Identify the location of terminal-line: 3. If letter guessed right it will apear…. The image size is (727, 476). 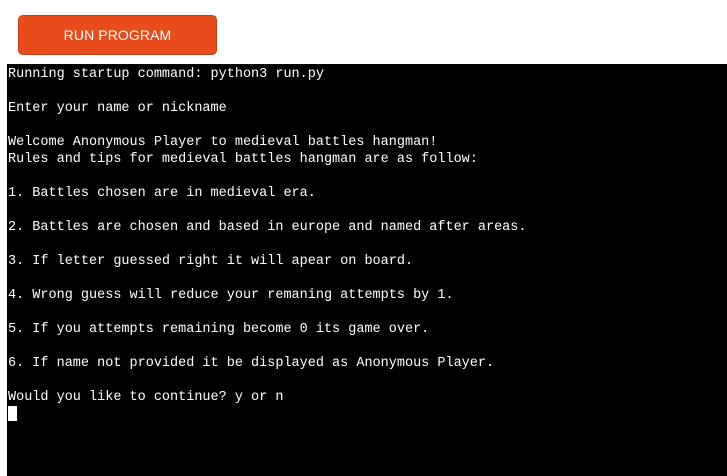
(211, 261).